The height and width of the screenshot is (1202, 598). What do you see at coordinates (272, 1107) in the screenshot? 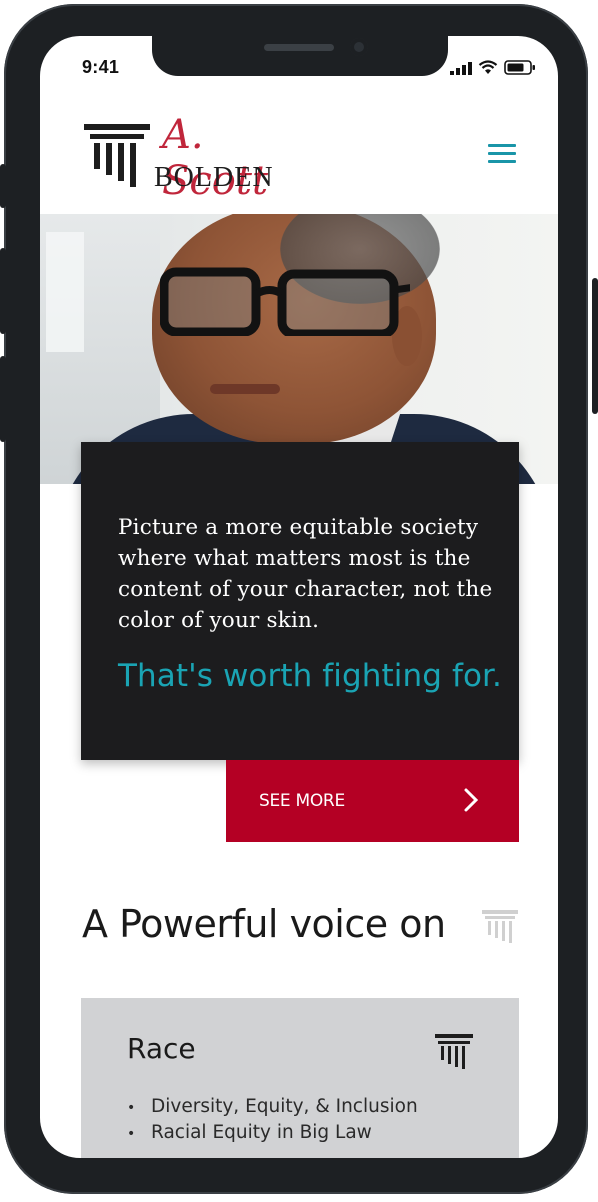
I see `topic-list-item: Diversity, Equity, & Inclusion` at bounding box center [272, 1107].